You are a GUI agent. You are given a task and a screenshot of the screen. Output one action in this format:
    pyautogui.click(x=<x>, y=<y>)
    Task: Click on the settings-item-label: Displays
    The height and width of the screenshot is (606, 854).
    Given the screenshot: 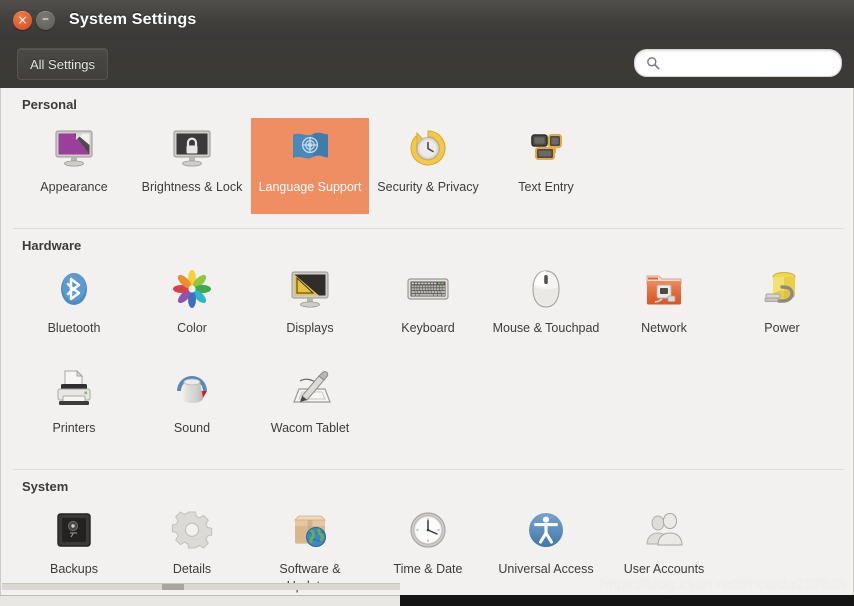 What is the action you would take?
    pyautogui.click(x=310, y=328)
    